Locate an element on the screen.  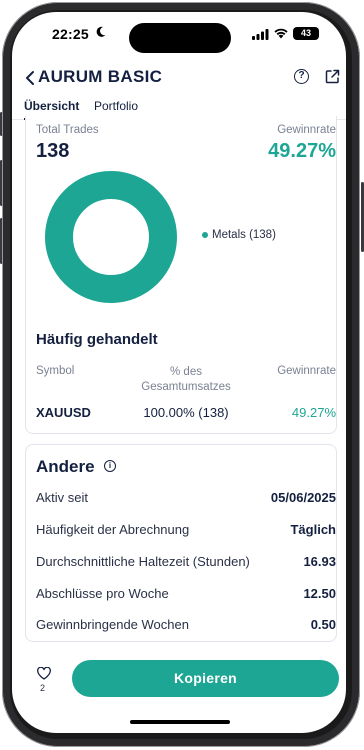
legend-dot-metals is located at coordinates (205, 235).